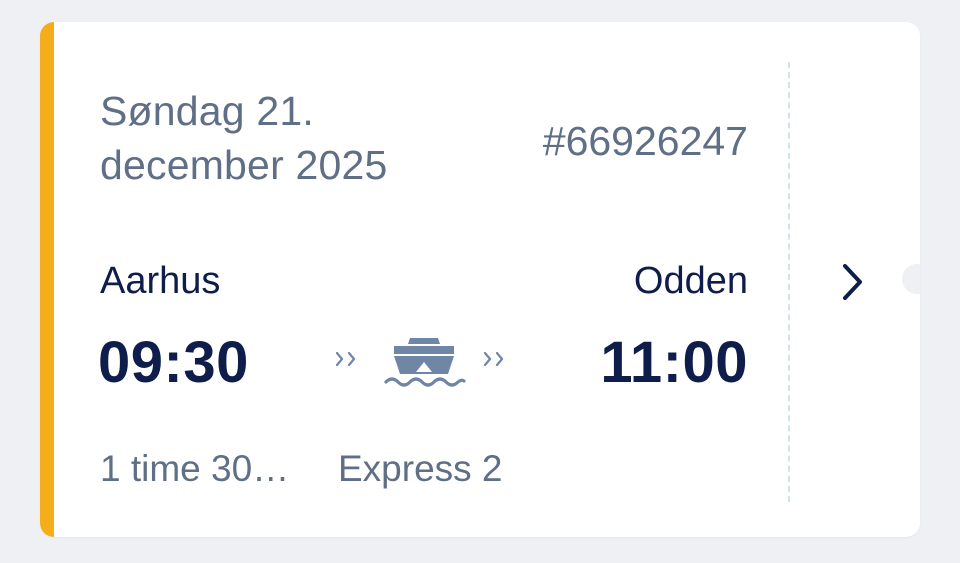 The height and width of the screenshot is (563, 960). I want to click on arrival-city: Odden, so click(690, 281).